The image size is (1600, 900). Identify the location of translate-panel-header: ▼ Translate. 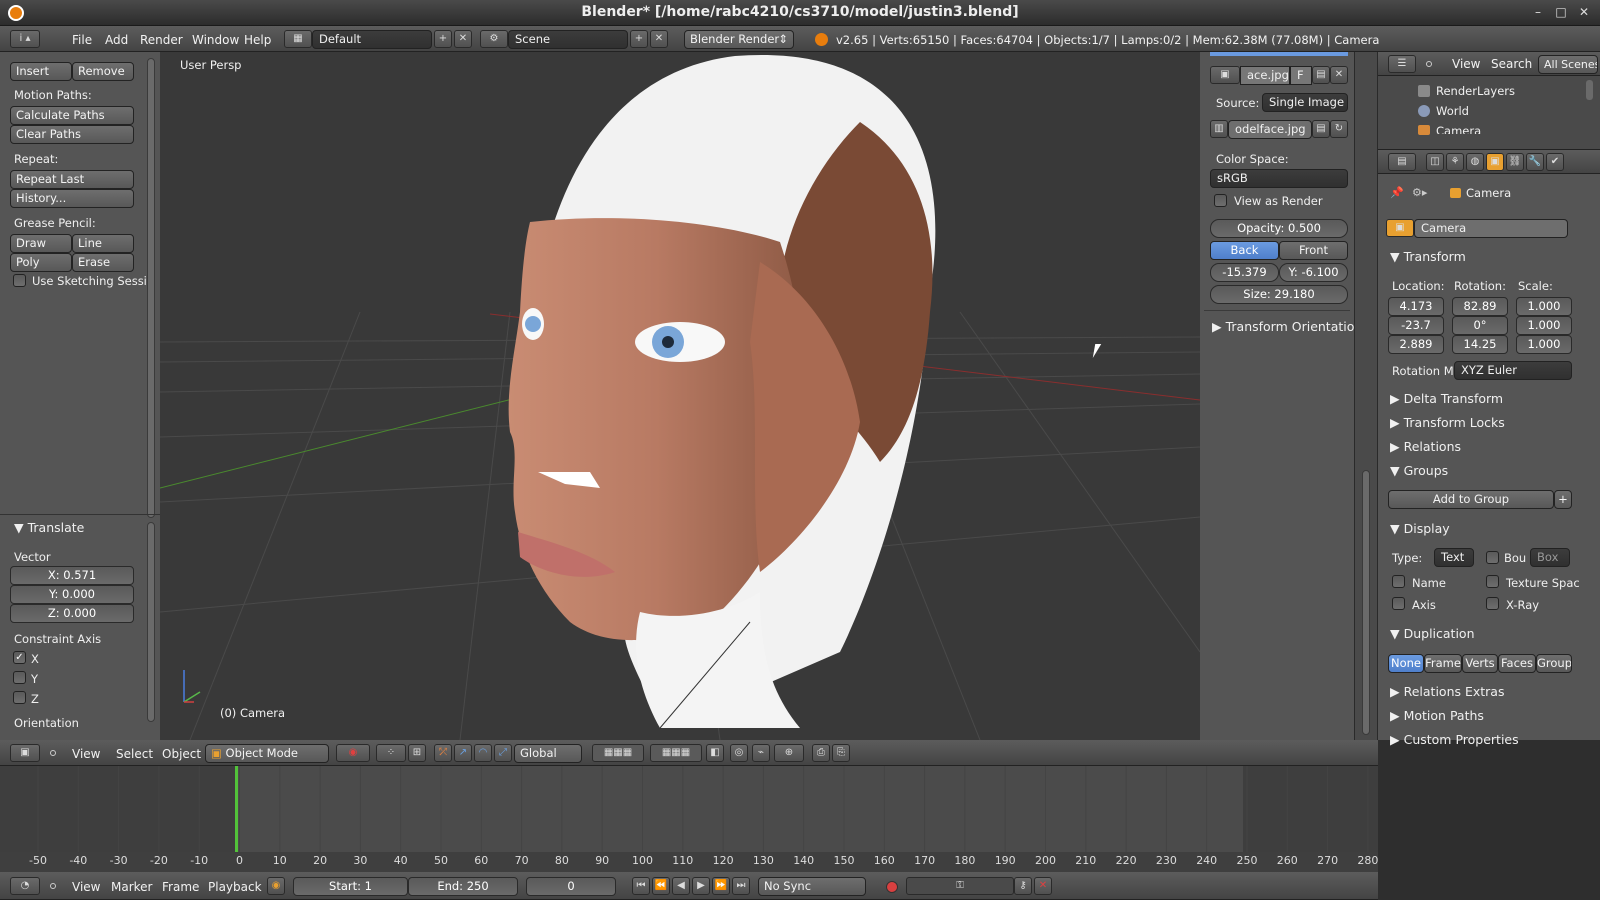
(49, 527).